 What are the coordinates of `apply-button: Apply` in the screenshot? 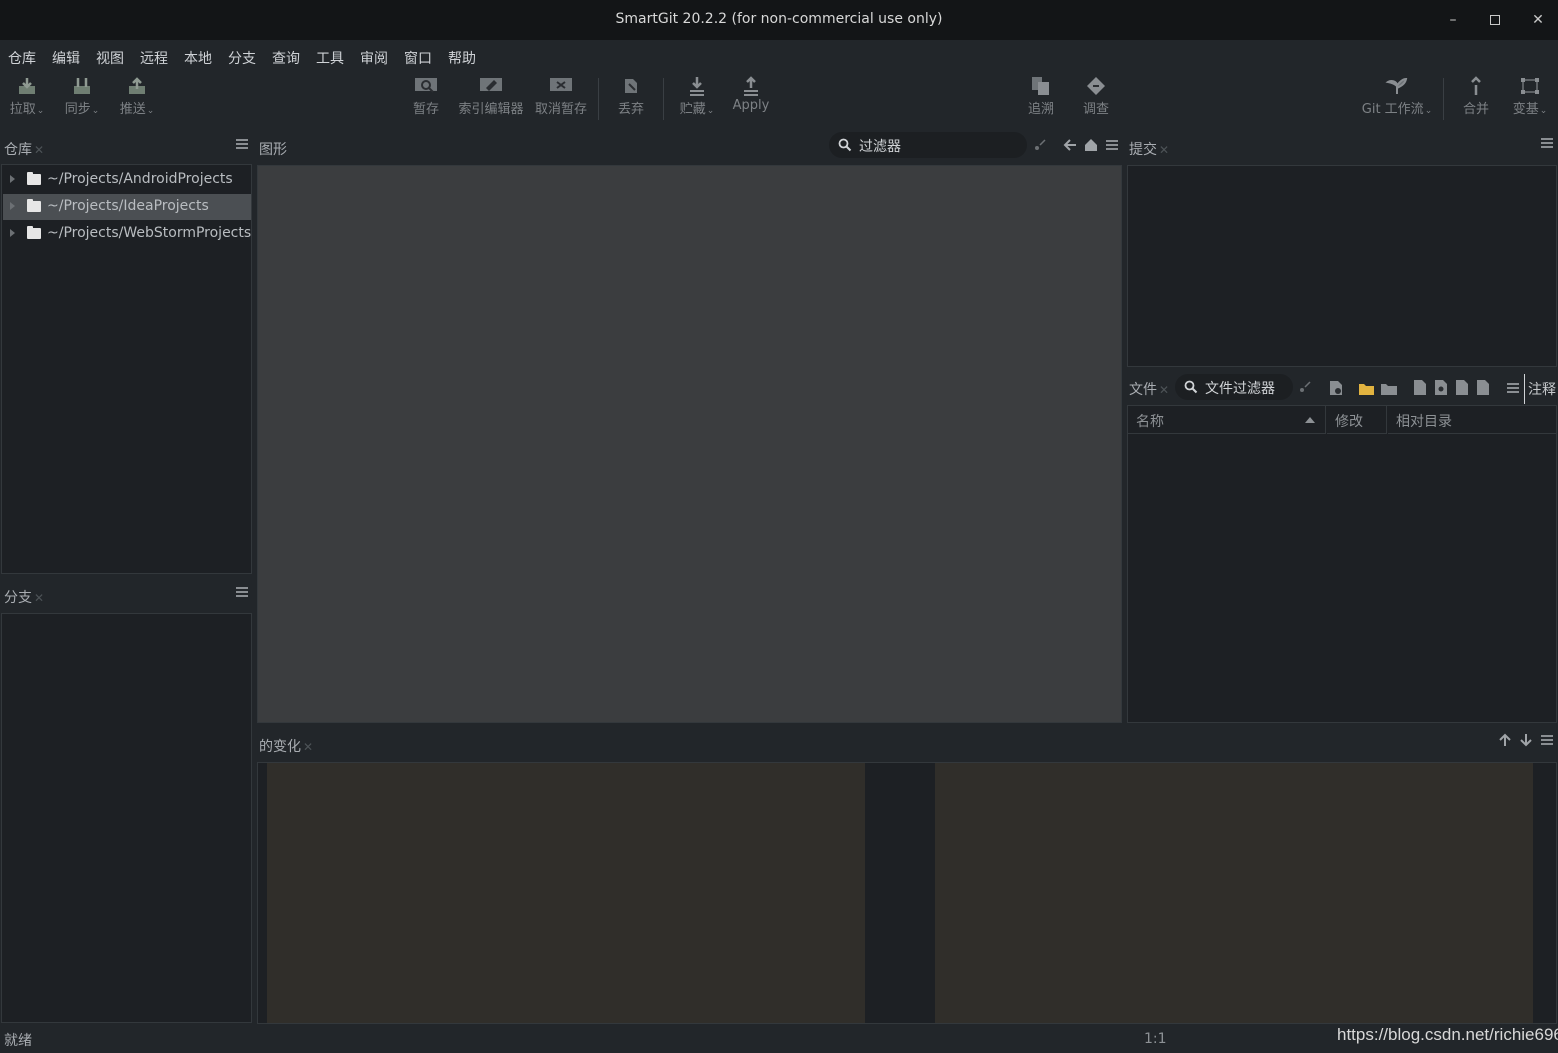 It's located at (751, 99).